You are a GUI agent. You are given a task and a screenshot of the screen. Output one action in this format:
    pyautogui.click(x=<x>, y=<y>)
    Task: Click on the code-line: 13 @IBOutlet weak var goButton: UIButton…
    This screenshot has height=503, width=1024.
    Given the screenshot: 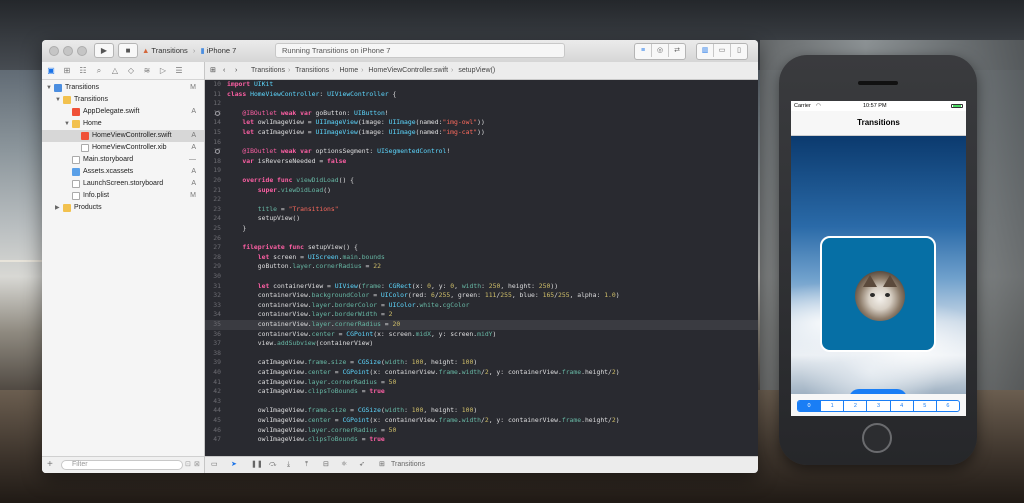 What is the action you would take?
    pyautogui.click(x=481, y=114)
    